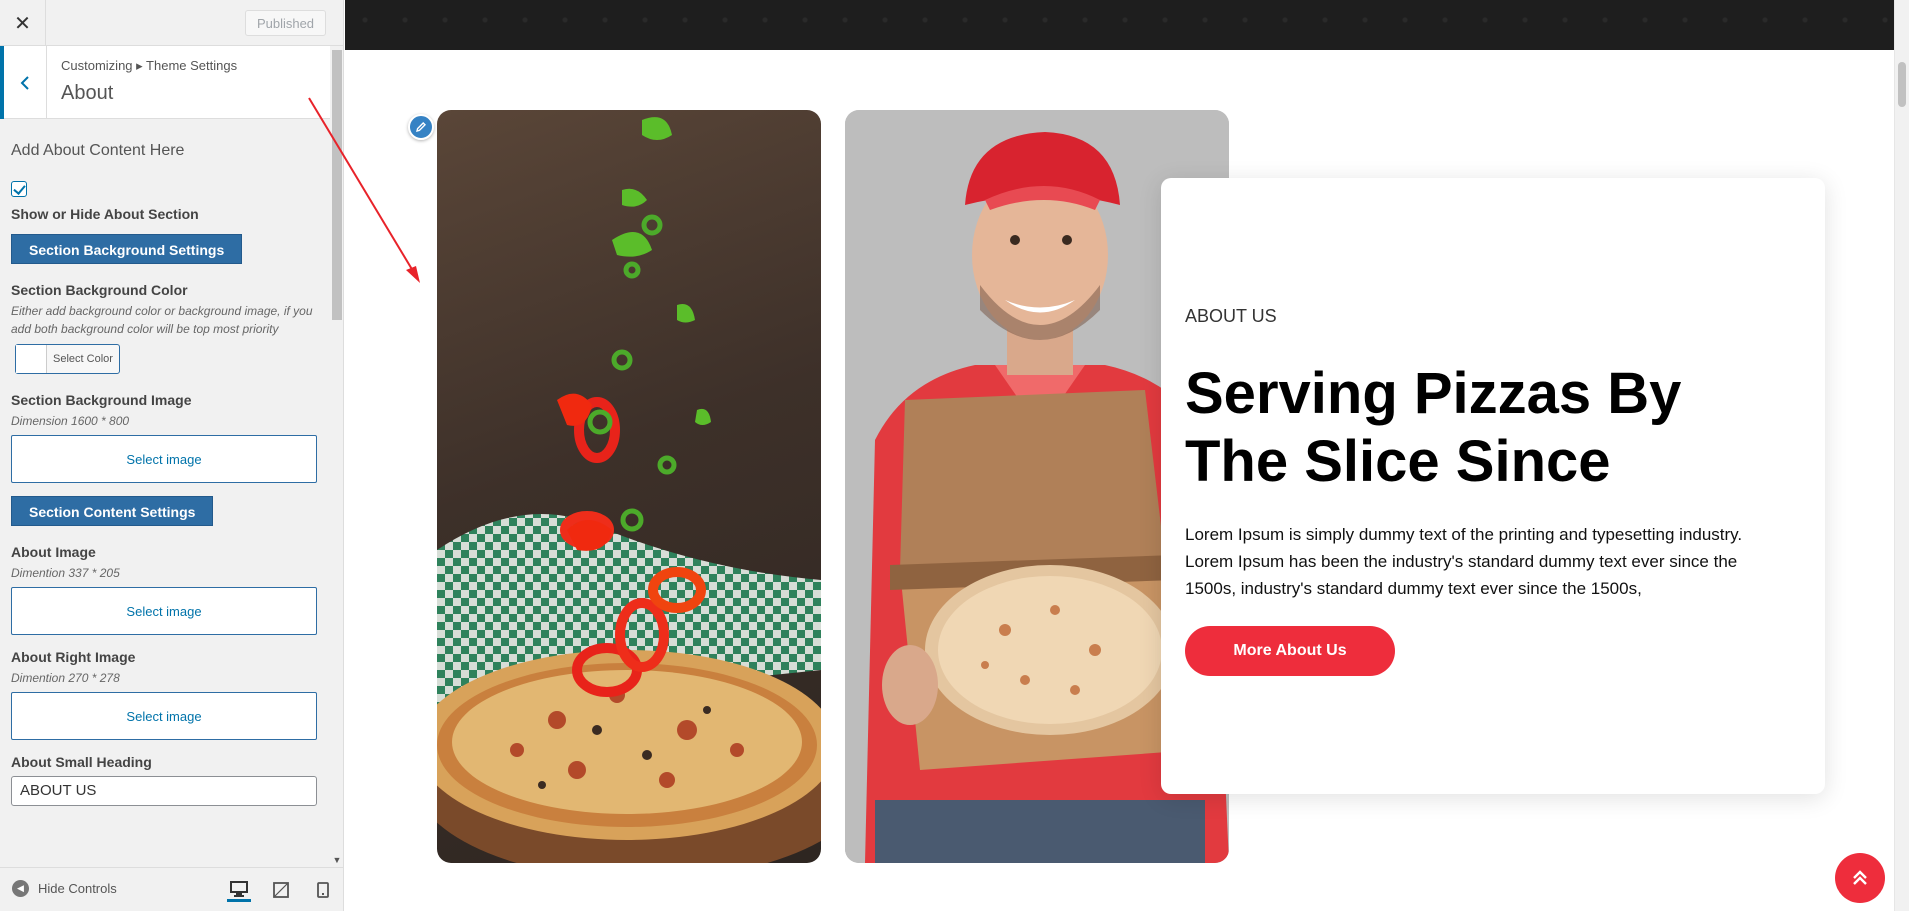  What do you see at coordinates (164, 716) in the screenshot?
I see `select-about-right-image-button: Select image` at bounding box center [164, 716].